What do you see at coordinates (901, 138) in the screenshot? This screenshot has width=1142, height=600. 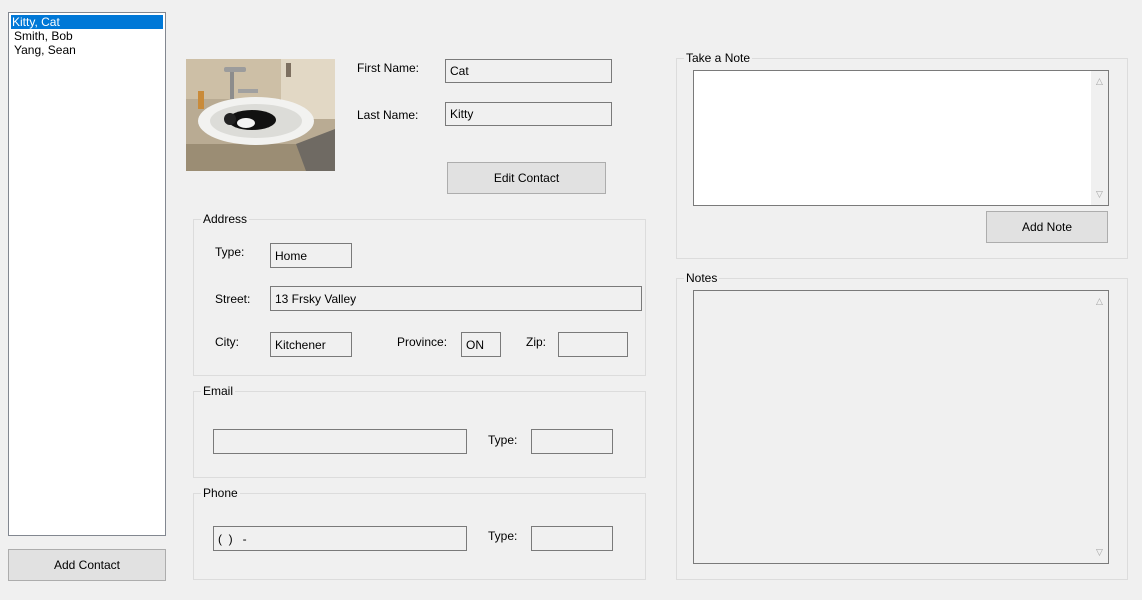 I see `take-note-textarea: △ ▽` at bounding box center [901, 138].